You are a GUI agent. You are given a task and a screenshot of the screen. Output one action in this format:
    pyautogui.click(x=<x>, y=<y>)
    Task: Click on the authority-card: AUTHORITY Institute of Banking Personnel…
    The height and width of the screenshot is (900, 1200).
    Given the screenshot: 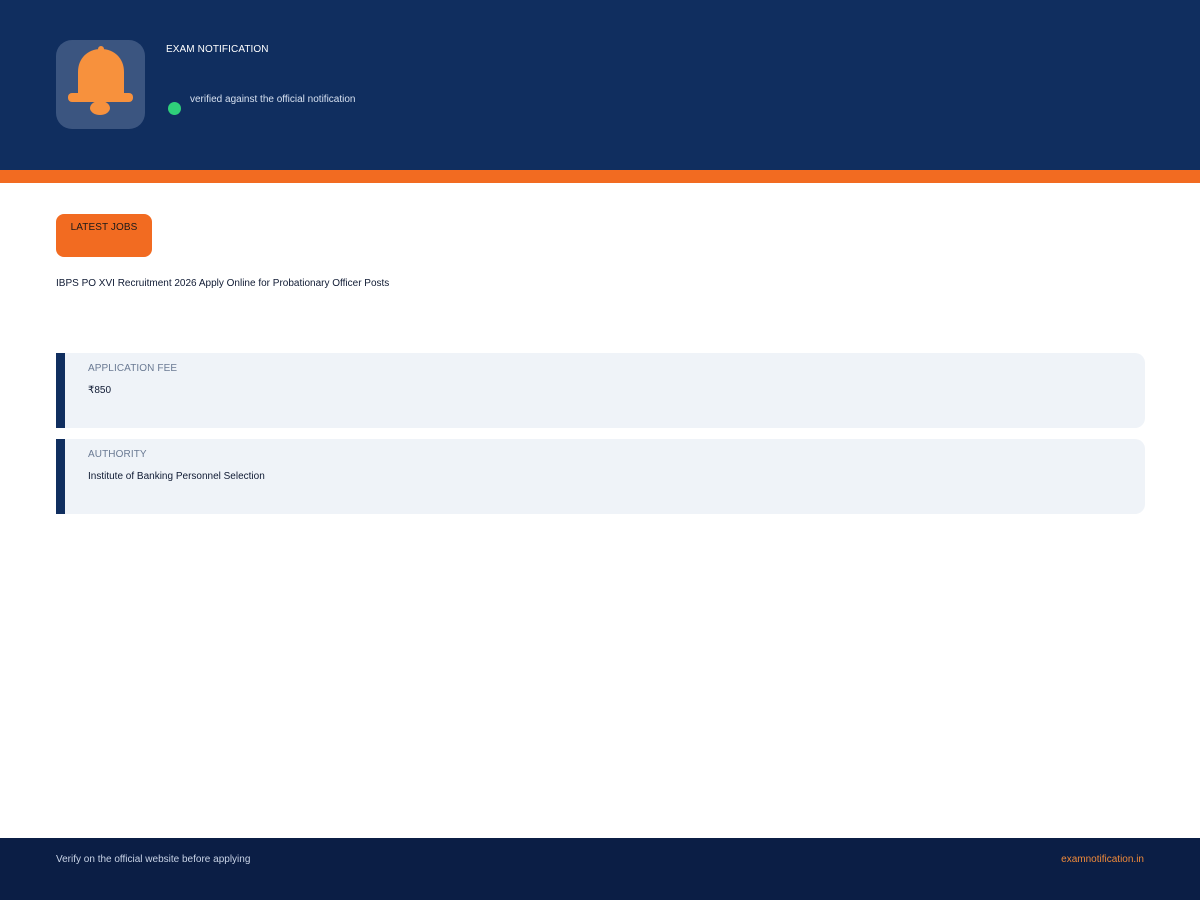 What is the action you would take?
    pyautogui.click(x=600, y=476)
    